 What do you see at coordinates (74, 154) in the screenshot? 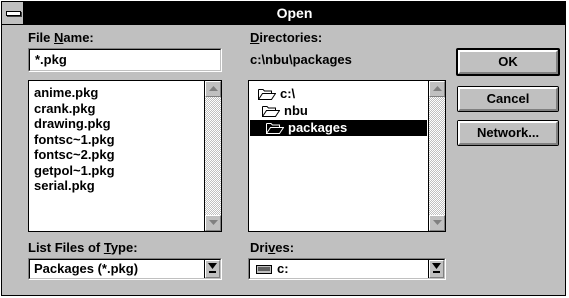
I see `file-list-item: fontsc~2.pkg` at bounding box center [74, 154].